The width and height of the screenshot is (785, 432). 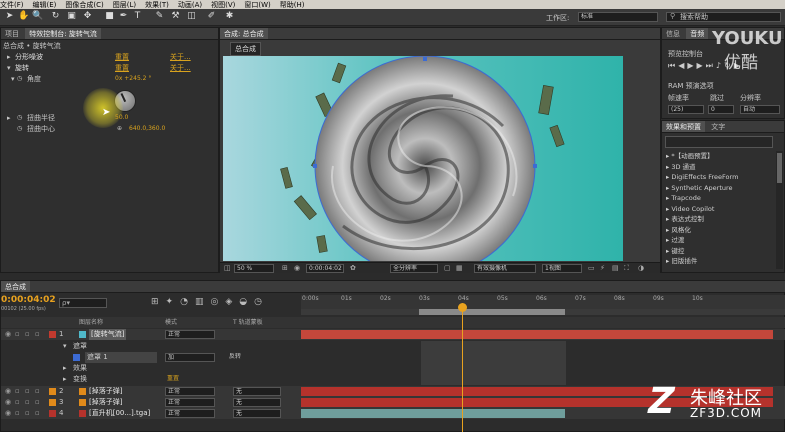 I want to click on rgb-channel-icon: ✿, so click(x=353, y=268).